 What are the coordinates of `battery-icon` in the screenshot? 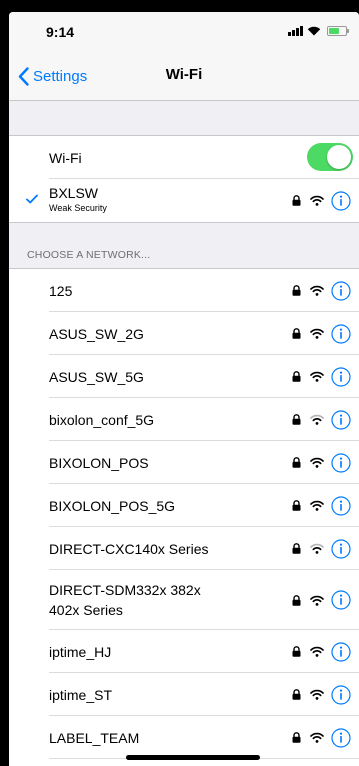 It's located at (338, 30).